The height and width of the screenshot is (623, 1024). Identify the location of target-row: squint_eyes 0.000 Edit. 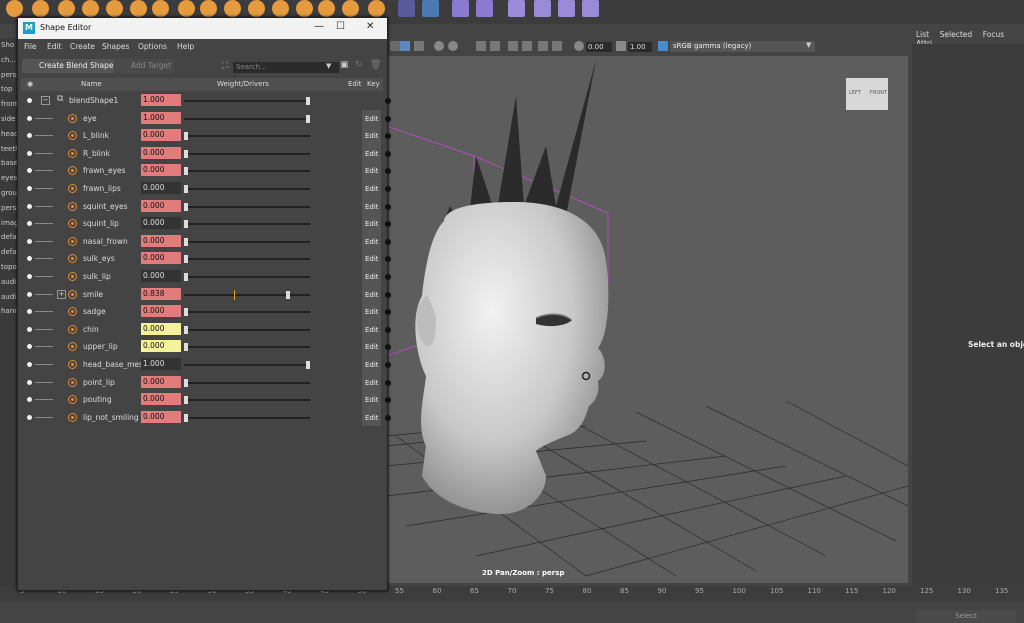
(206, 206).